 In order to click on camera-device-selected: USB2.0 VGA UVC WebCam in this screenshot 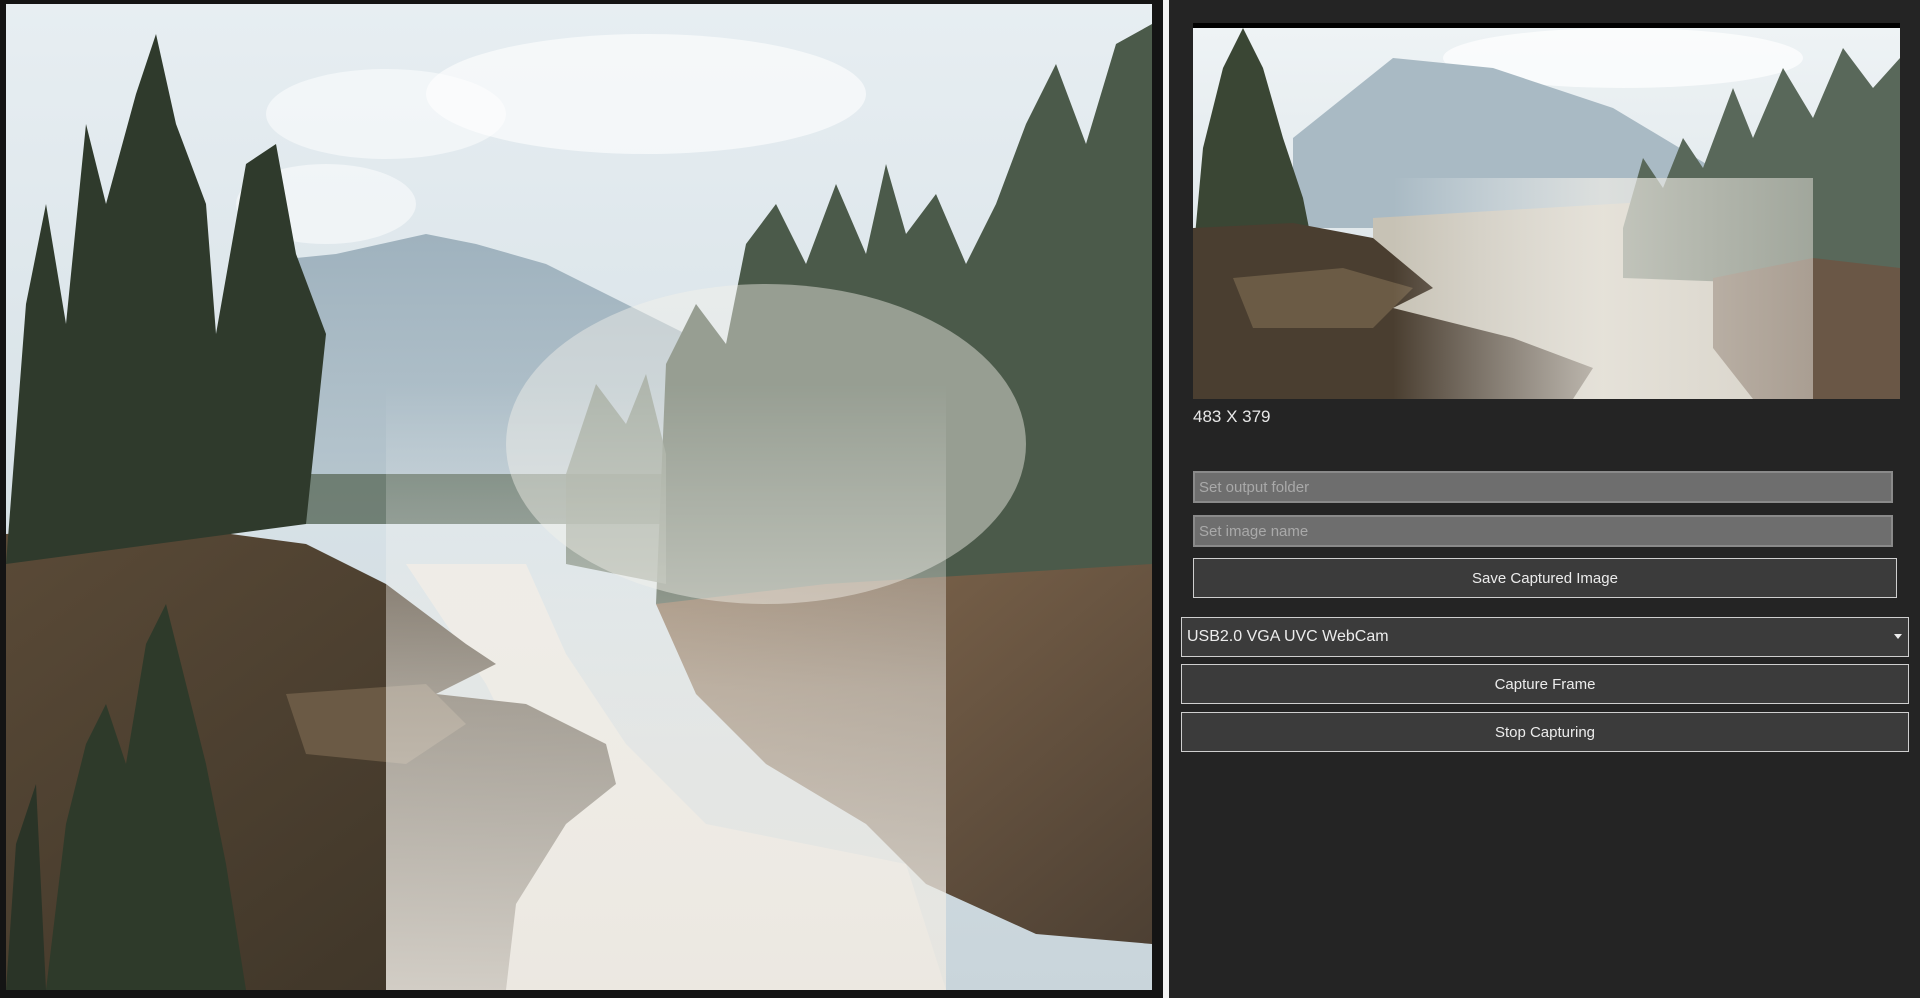, I will do `click(1288, 636)`.